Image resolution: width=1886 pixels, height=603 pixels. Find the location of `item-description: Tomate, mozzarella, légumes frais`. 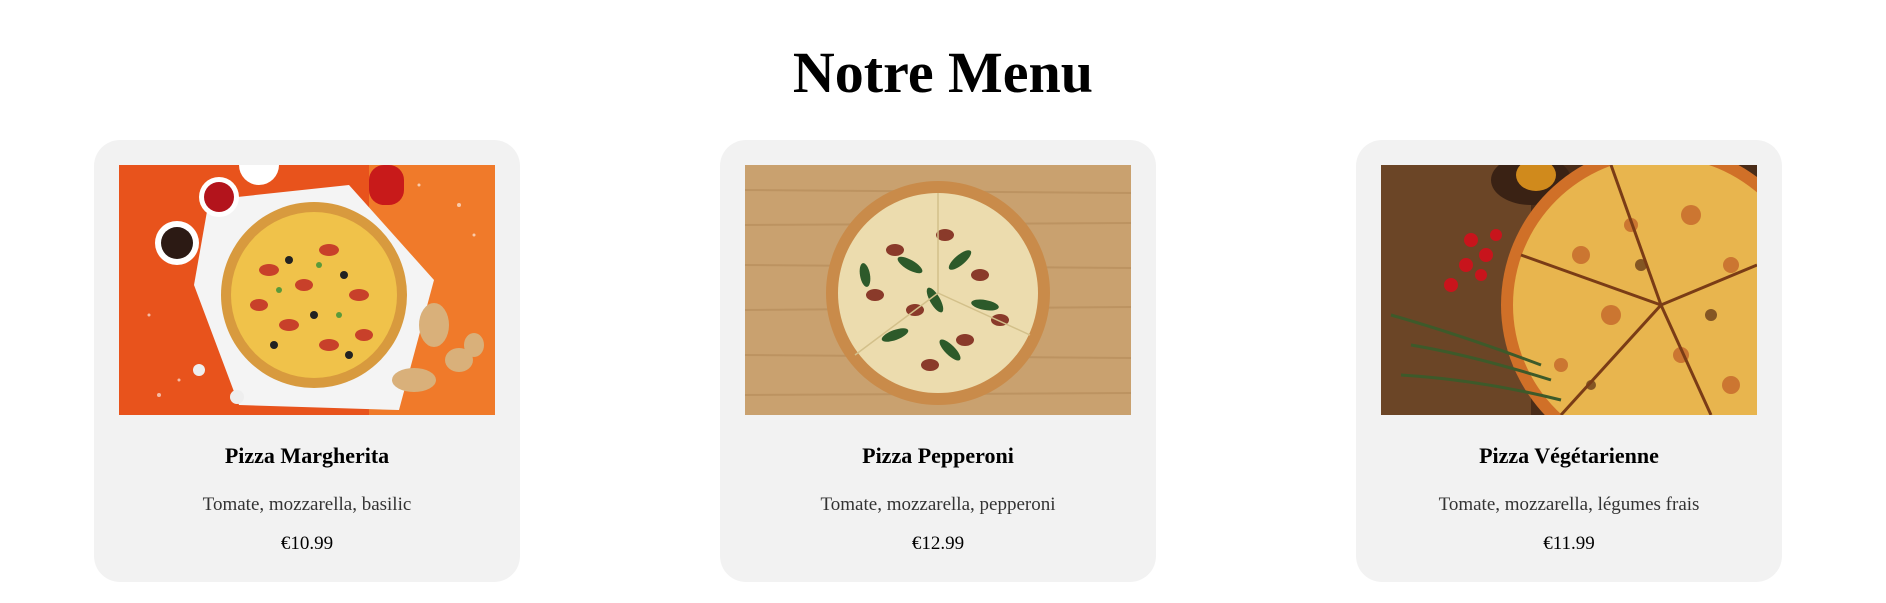

item-description: Tomate, mozzarella, légumes frais is located at coordinates (1569, 504).